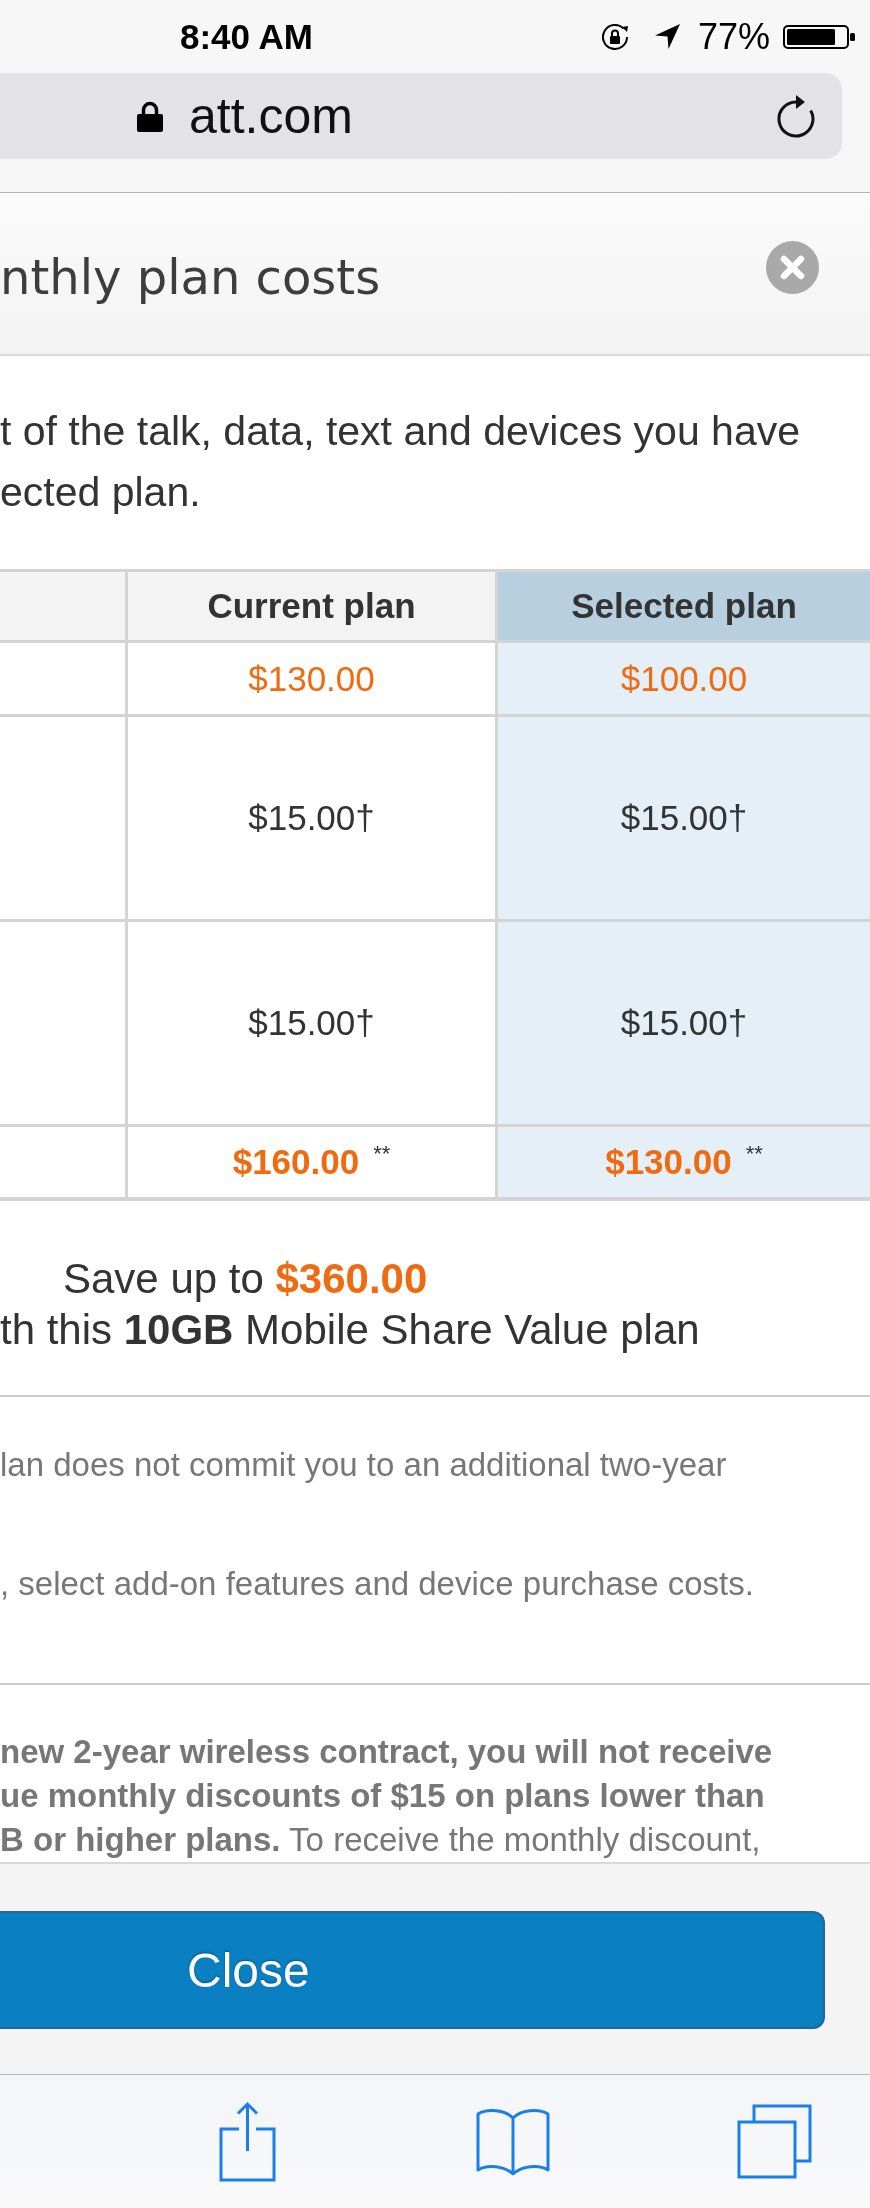 Image resolution: width=870 pixels, height=2208 pixels. Describe the element at coordinates (387, 1796) in the screenshot. I see `disclaimer-text: new 2-year wireless contract, you will not receive ue monthly discounts of $15 on plans lower than B or higher plans. To receive the monthly discount,` at that location.